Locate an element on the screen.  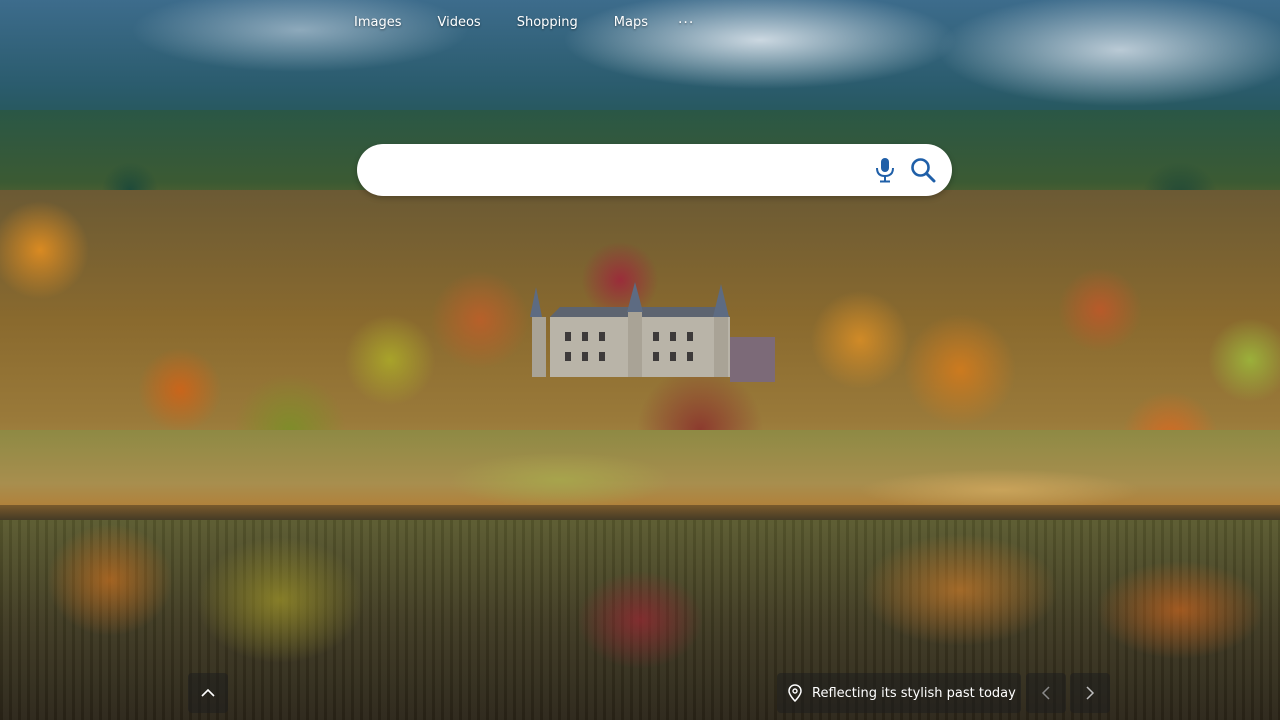
voice-search-button is located at coordinates (885, 170).